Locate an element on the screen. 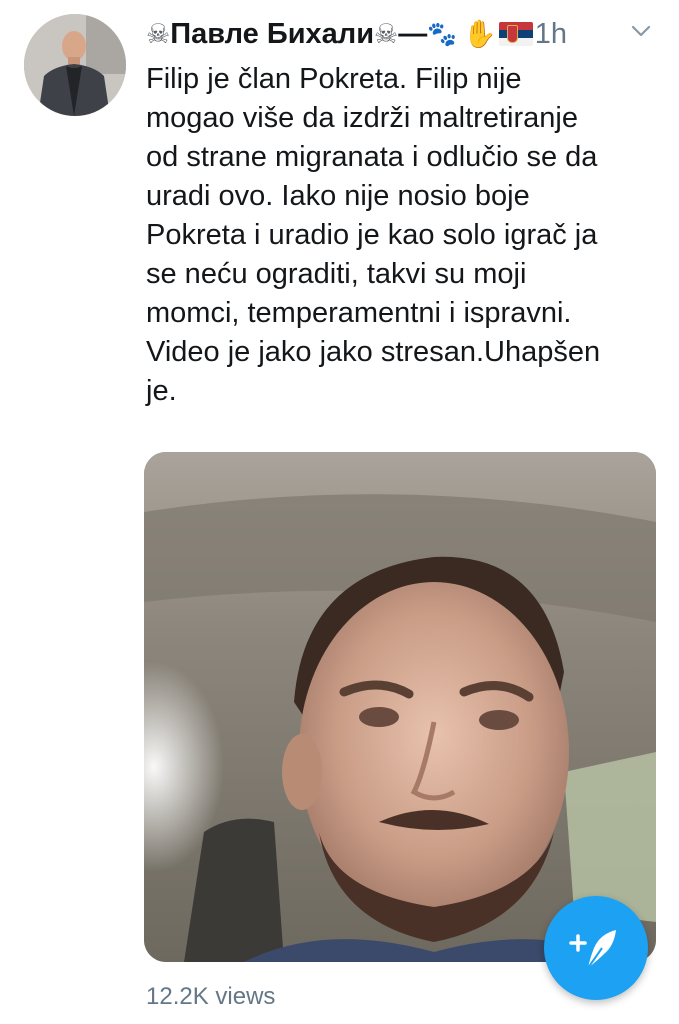 The height and width of the screenshot is (1024, 679). tweet-header: ☠ Павле Бихали ☠ — 🐾 ✋ 1h is located at coordinates (406, 34).